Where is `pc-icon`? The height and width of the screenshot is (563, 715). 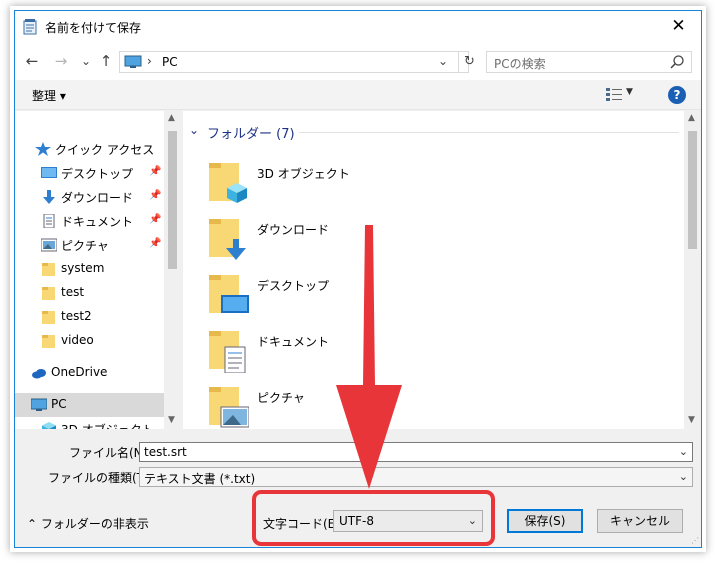 pc-icon is located at coordinates (39, 405).